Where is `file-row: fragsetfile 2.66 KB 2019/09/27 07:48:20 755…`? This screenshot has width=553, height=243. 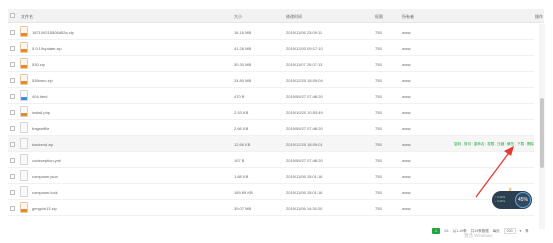 file-row: fragsetfile 2.66 KB 2019/09/27 07:48:20 755… is located at coordinates (271, 128).